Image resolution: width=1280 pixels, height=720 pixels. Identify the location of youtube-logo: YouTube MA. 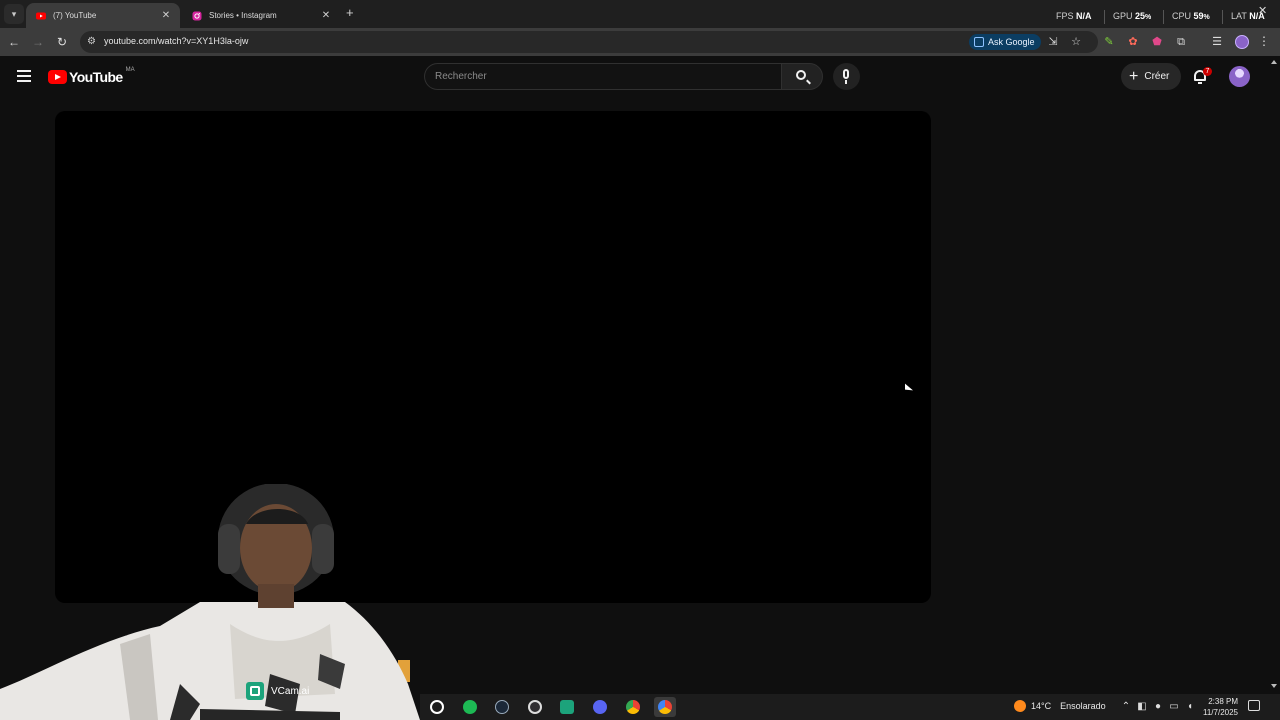
(91, 76).